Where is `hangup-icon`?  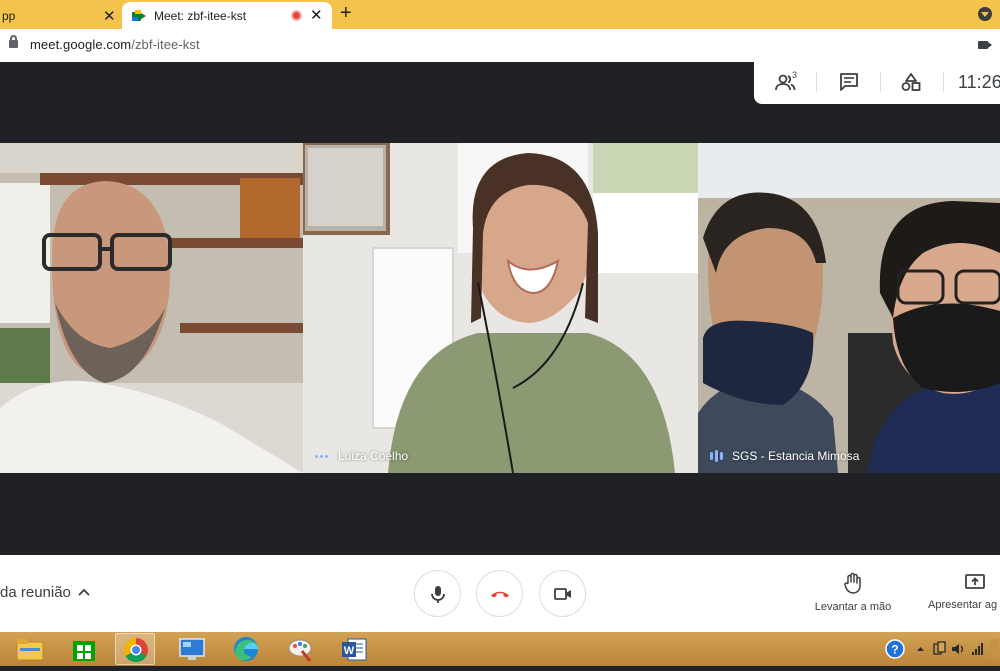 hangup-icon is located at coordinates (500, 594).